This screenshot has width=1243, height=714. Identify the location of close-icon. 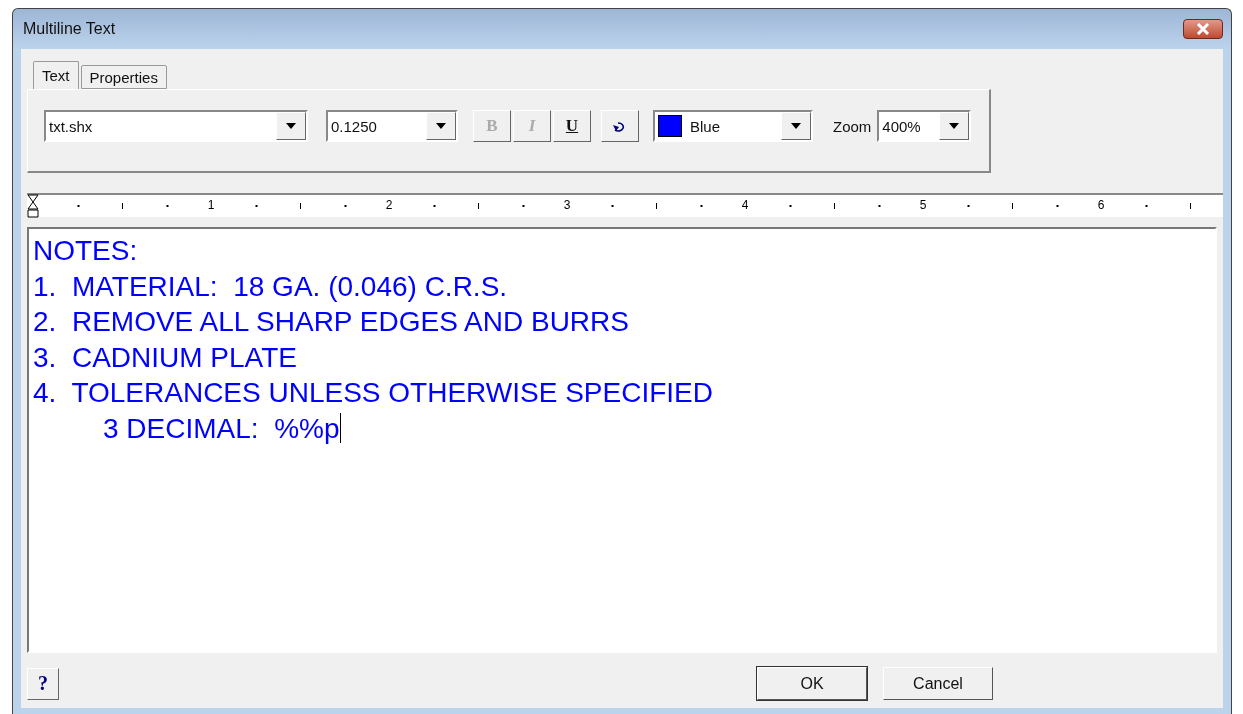
(1203, 29).